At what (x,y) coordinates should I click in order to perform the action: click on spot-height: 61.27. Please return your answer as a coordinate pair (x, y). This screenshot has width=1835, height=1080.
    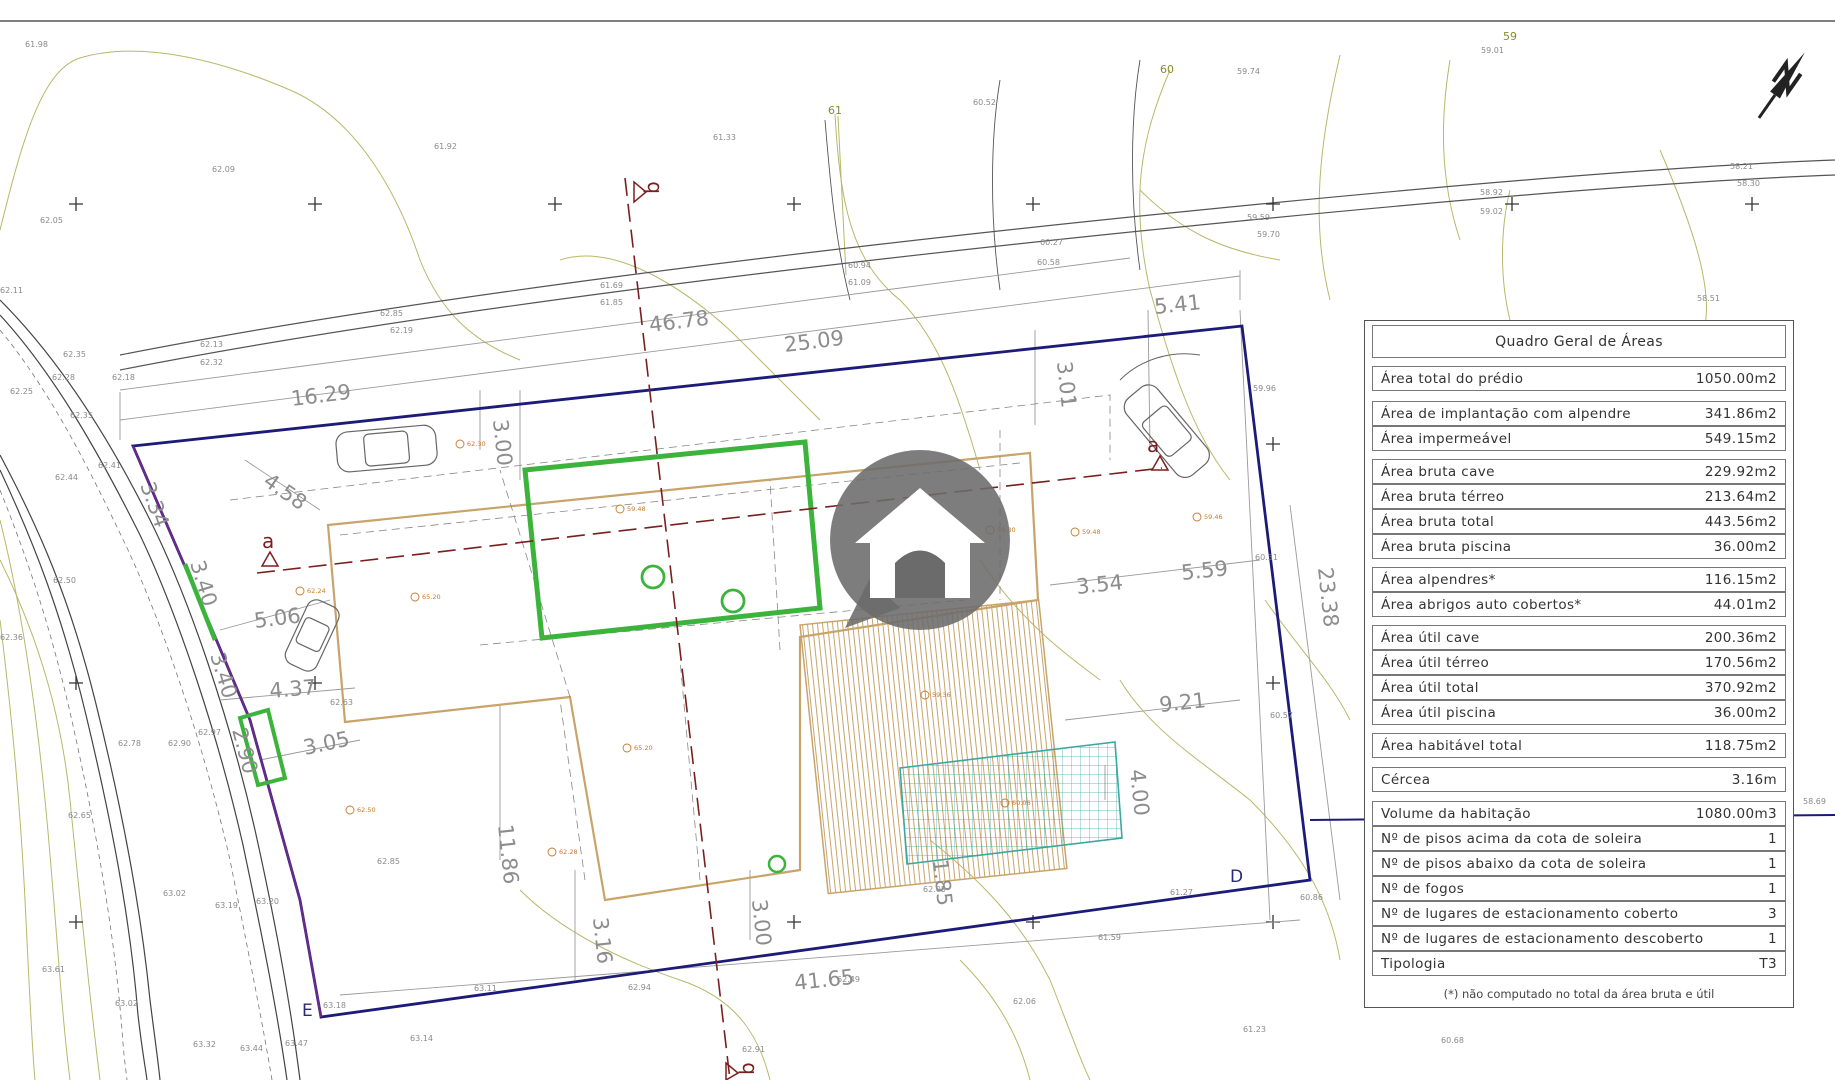
    Looking at the image, I should click on (1181, 892).